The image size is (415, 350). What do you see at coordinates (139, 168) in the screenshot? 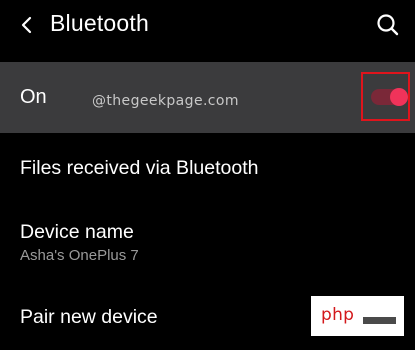
I see `files-received-label: Files received via Bluetooth` at bounding box center [139, 168].